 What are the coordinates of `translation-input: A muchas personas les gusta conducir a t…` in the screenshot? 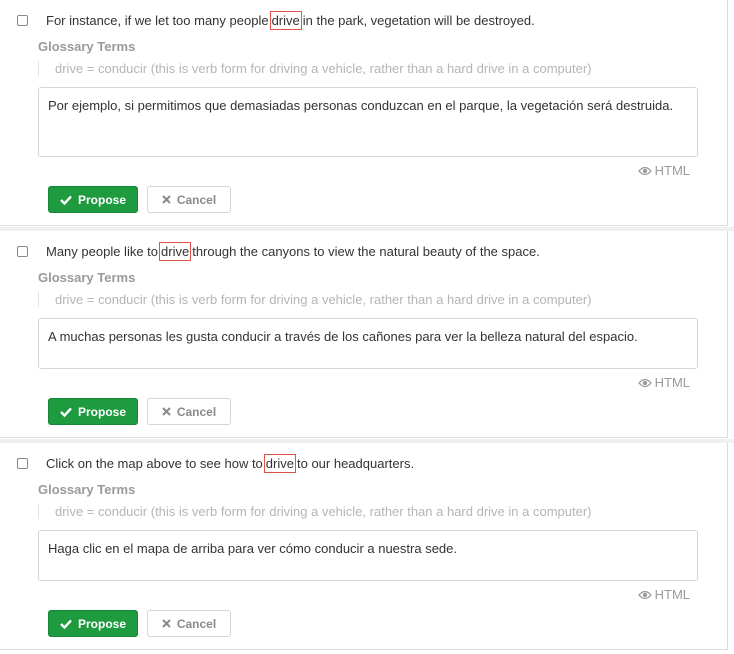 It's located at (368, 343).